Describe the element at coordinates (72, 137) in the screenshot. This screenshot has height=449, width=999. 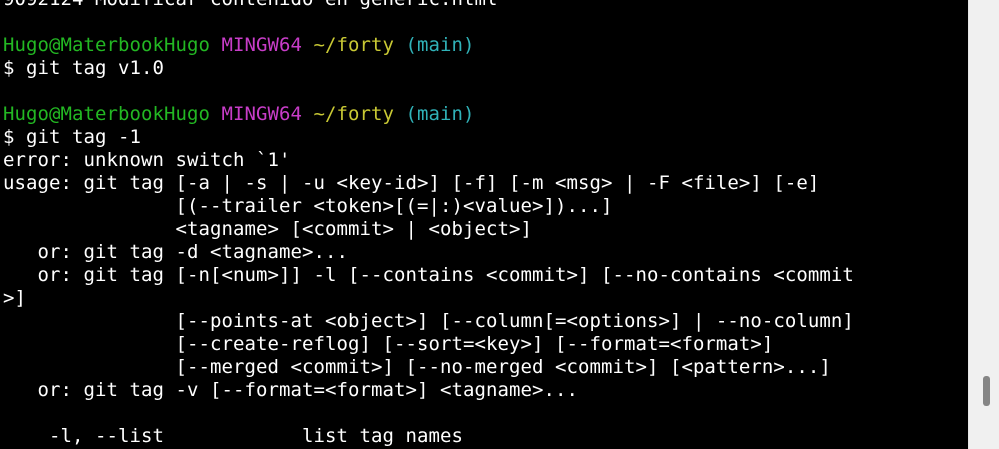
I see `terminal-text-segment: $ git tag -1` at that location.